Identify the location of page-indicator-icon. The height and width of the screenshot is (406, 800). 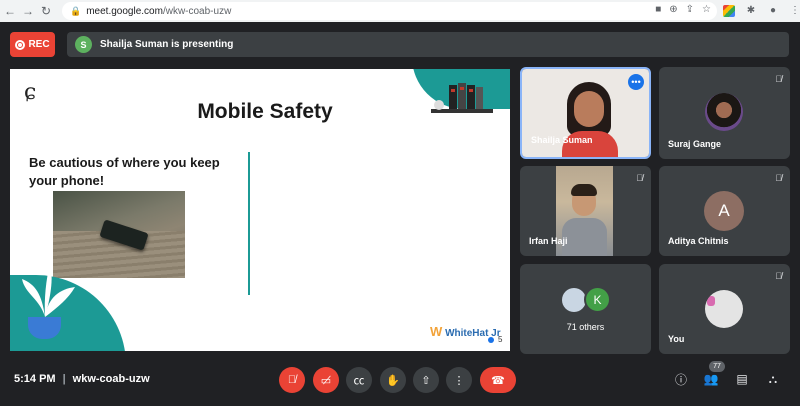
(491, 340).